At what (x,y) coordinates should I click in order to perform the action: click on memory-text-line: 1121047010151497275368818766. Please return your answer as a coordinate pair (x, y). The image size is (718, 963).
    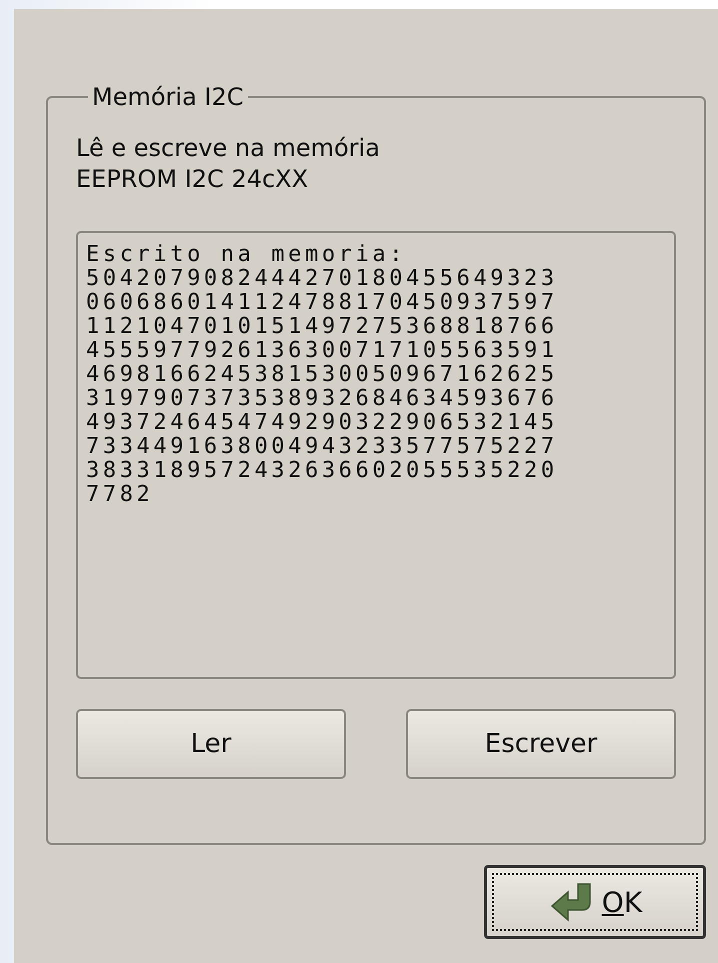
    Looking at the image, I should click on (322, 327).